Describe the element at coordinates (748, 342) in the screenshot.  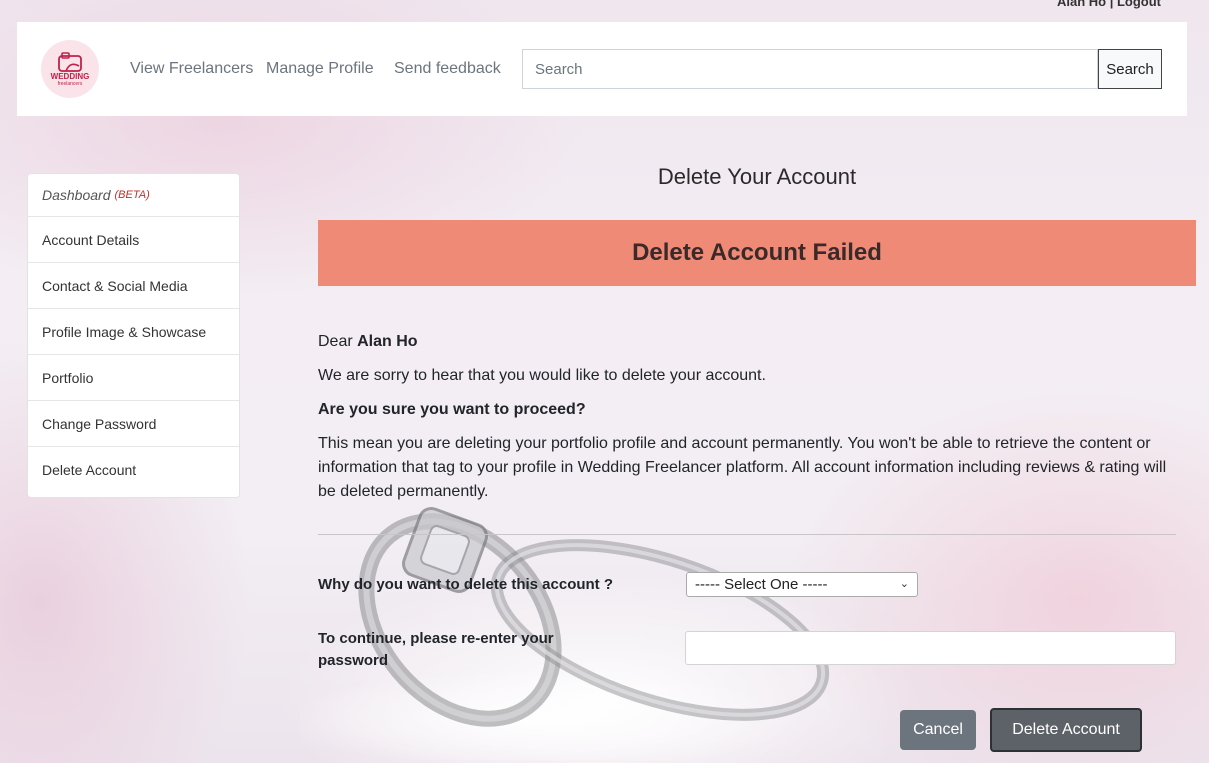
I see `greeting: Dear Alan Ho` at that location.